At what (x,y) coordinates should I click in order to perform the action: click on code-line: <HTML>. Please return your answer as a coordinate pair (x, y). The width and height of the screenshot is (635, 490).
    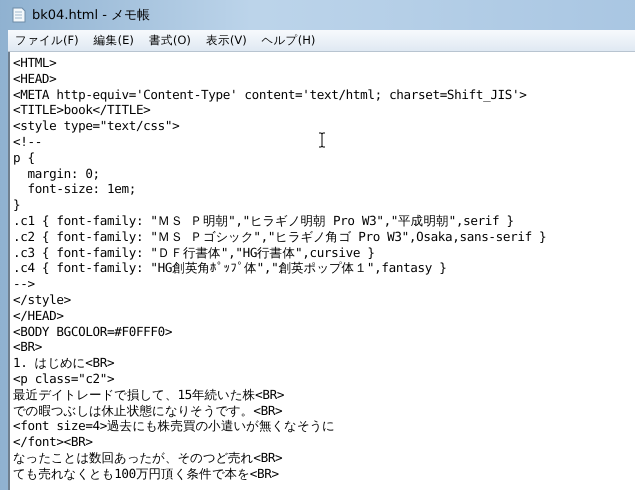
    Looking at the image, I should click on (34, 63).